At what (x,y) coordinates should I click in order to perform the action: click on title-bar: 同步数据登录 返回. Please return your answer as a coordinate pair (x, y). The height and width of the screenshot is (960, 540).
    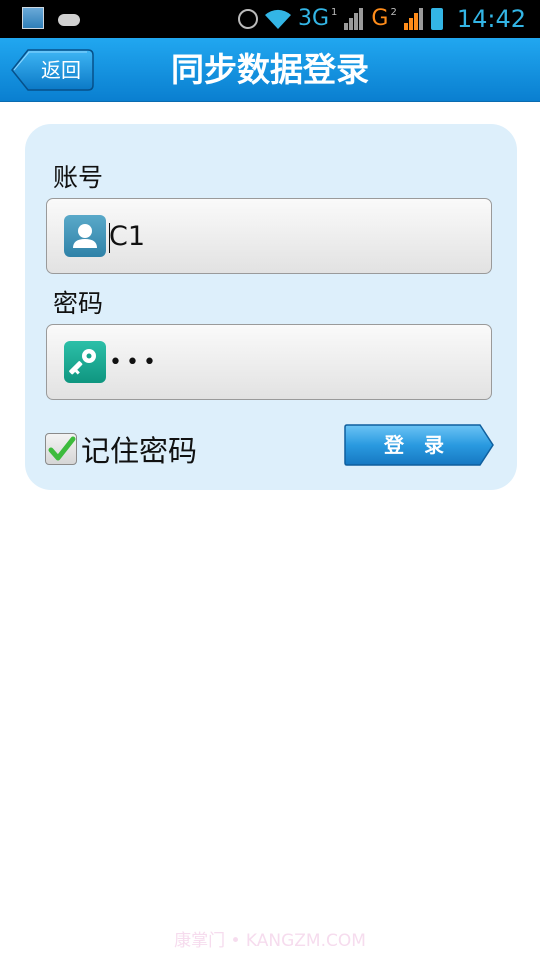
    Looking at the image, I should click on (270, 70).